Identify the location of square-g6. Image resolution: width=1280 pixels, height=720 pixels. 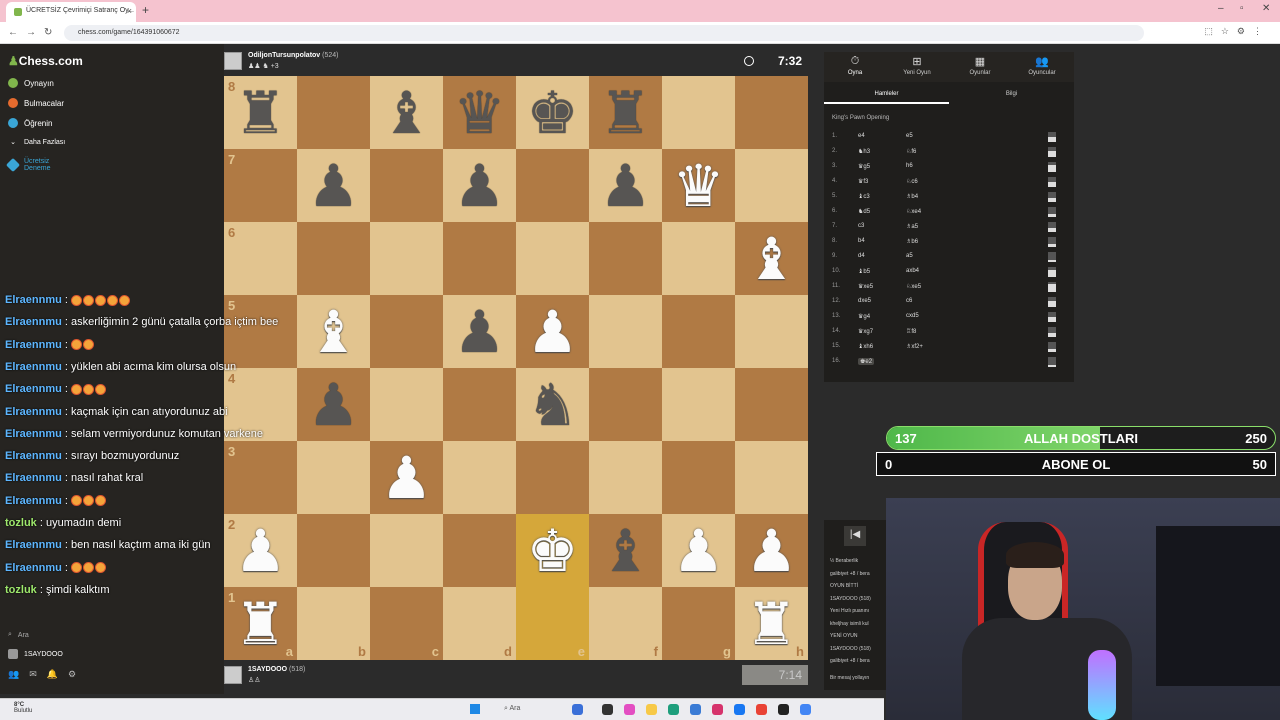
(698, 258).